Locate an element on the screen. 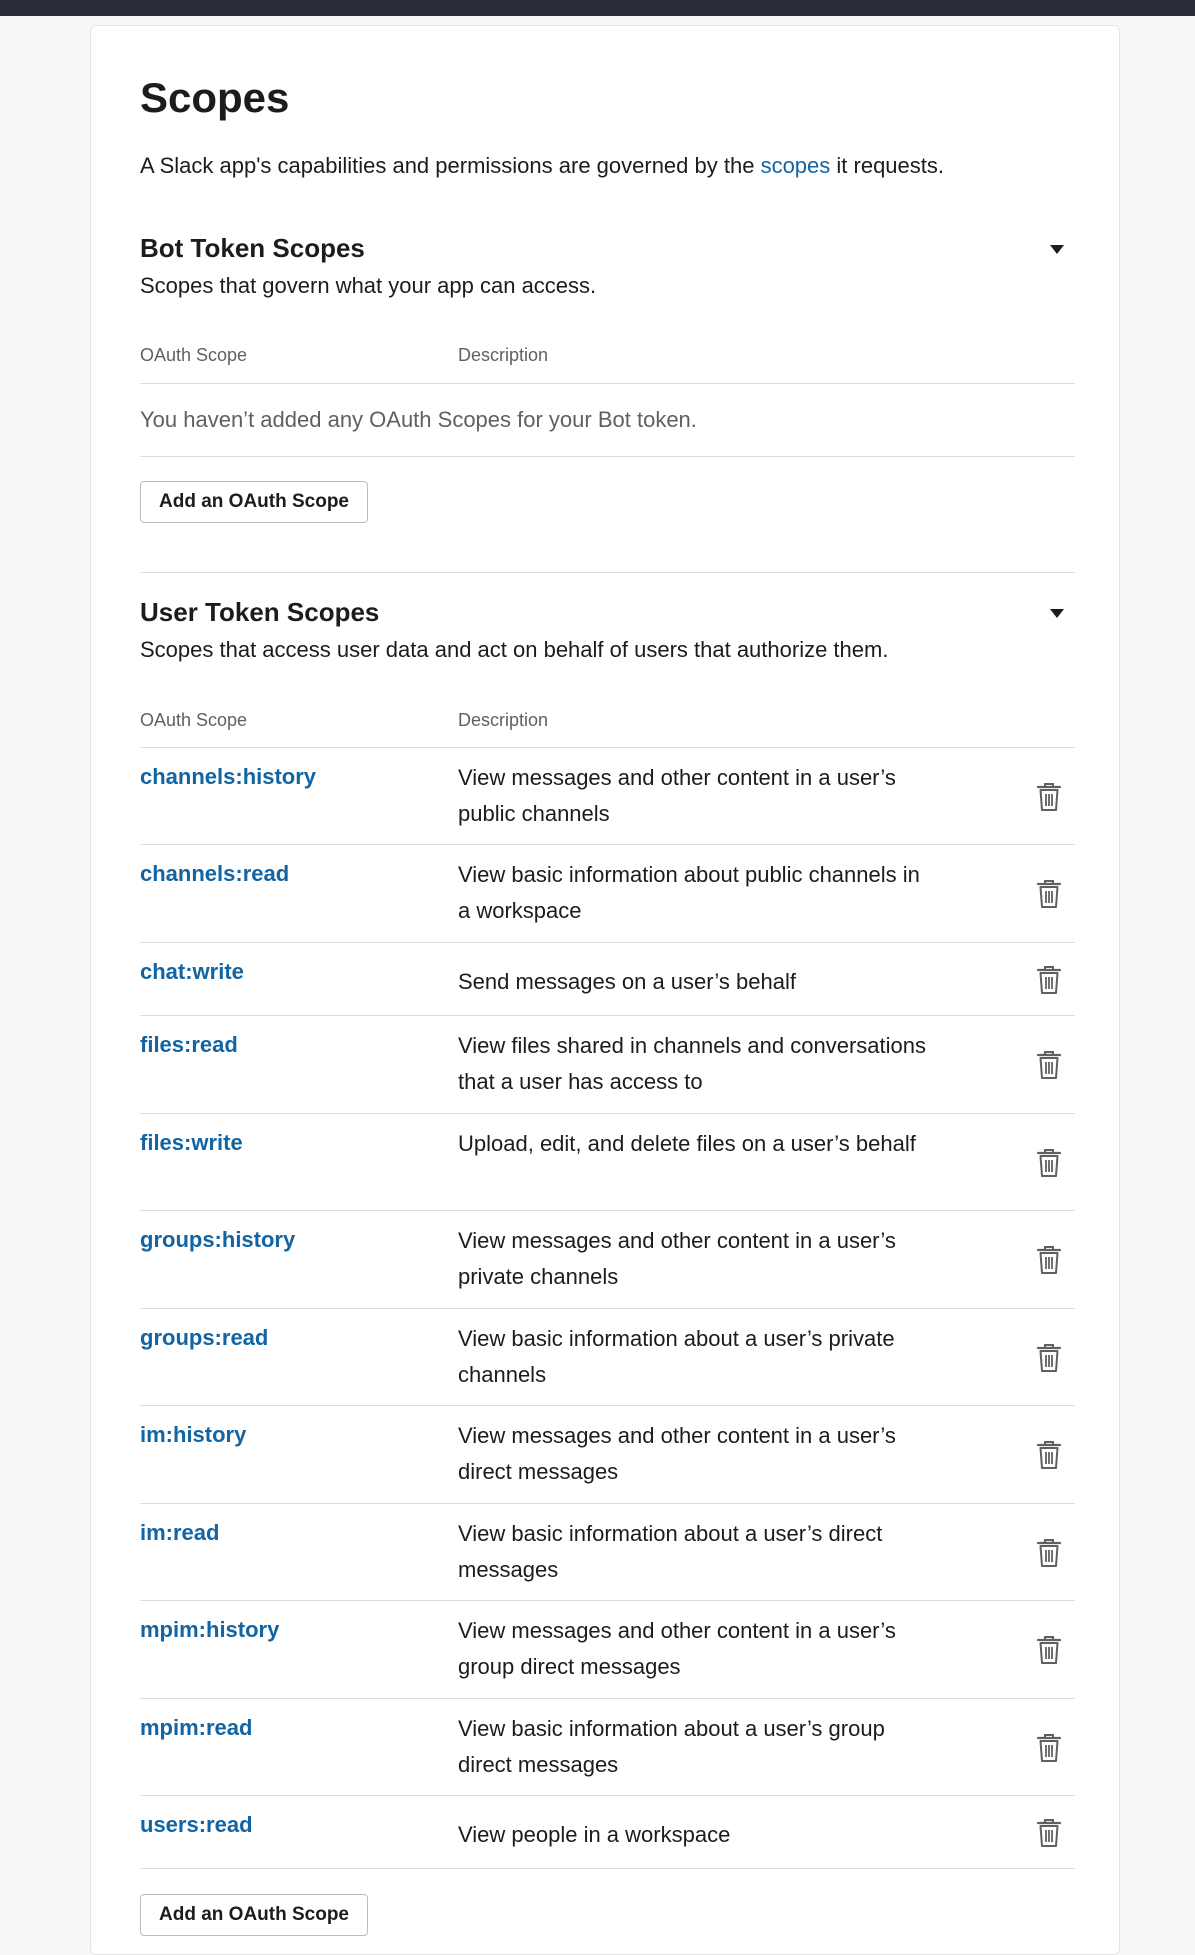  user-add-oauth-scope-button: Add an OAuth Scope is located at coordinates (254, 1915).